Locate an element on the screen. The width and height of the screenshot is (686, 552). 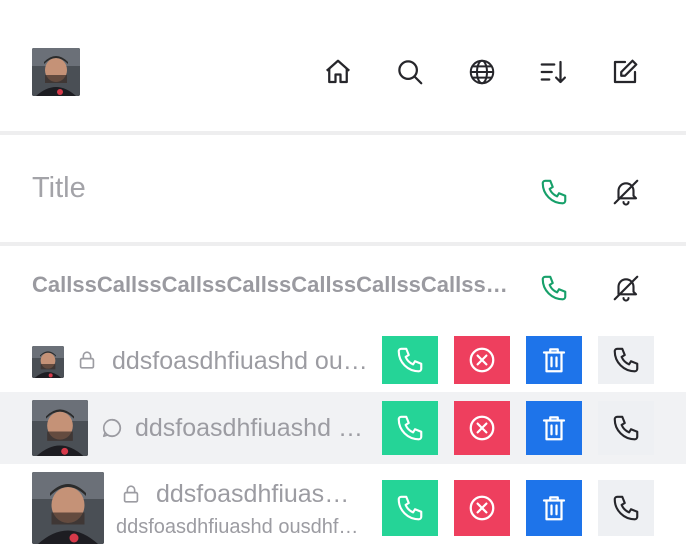
home-icon is located at coordinates (338, 72).